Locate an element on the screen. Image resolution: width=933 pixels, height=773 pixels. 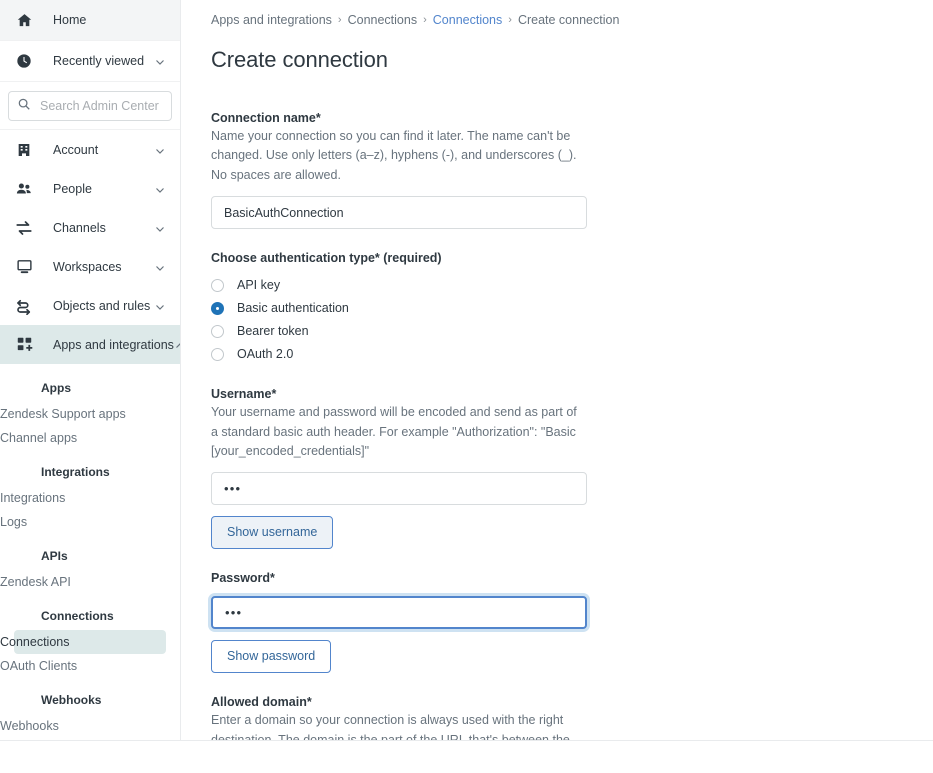
building-icon is located at coordinates (24, 150).